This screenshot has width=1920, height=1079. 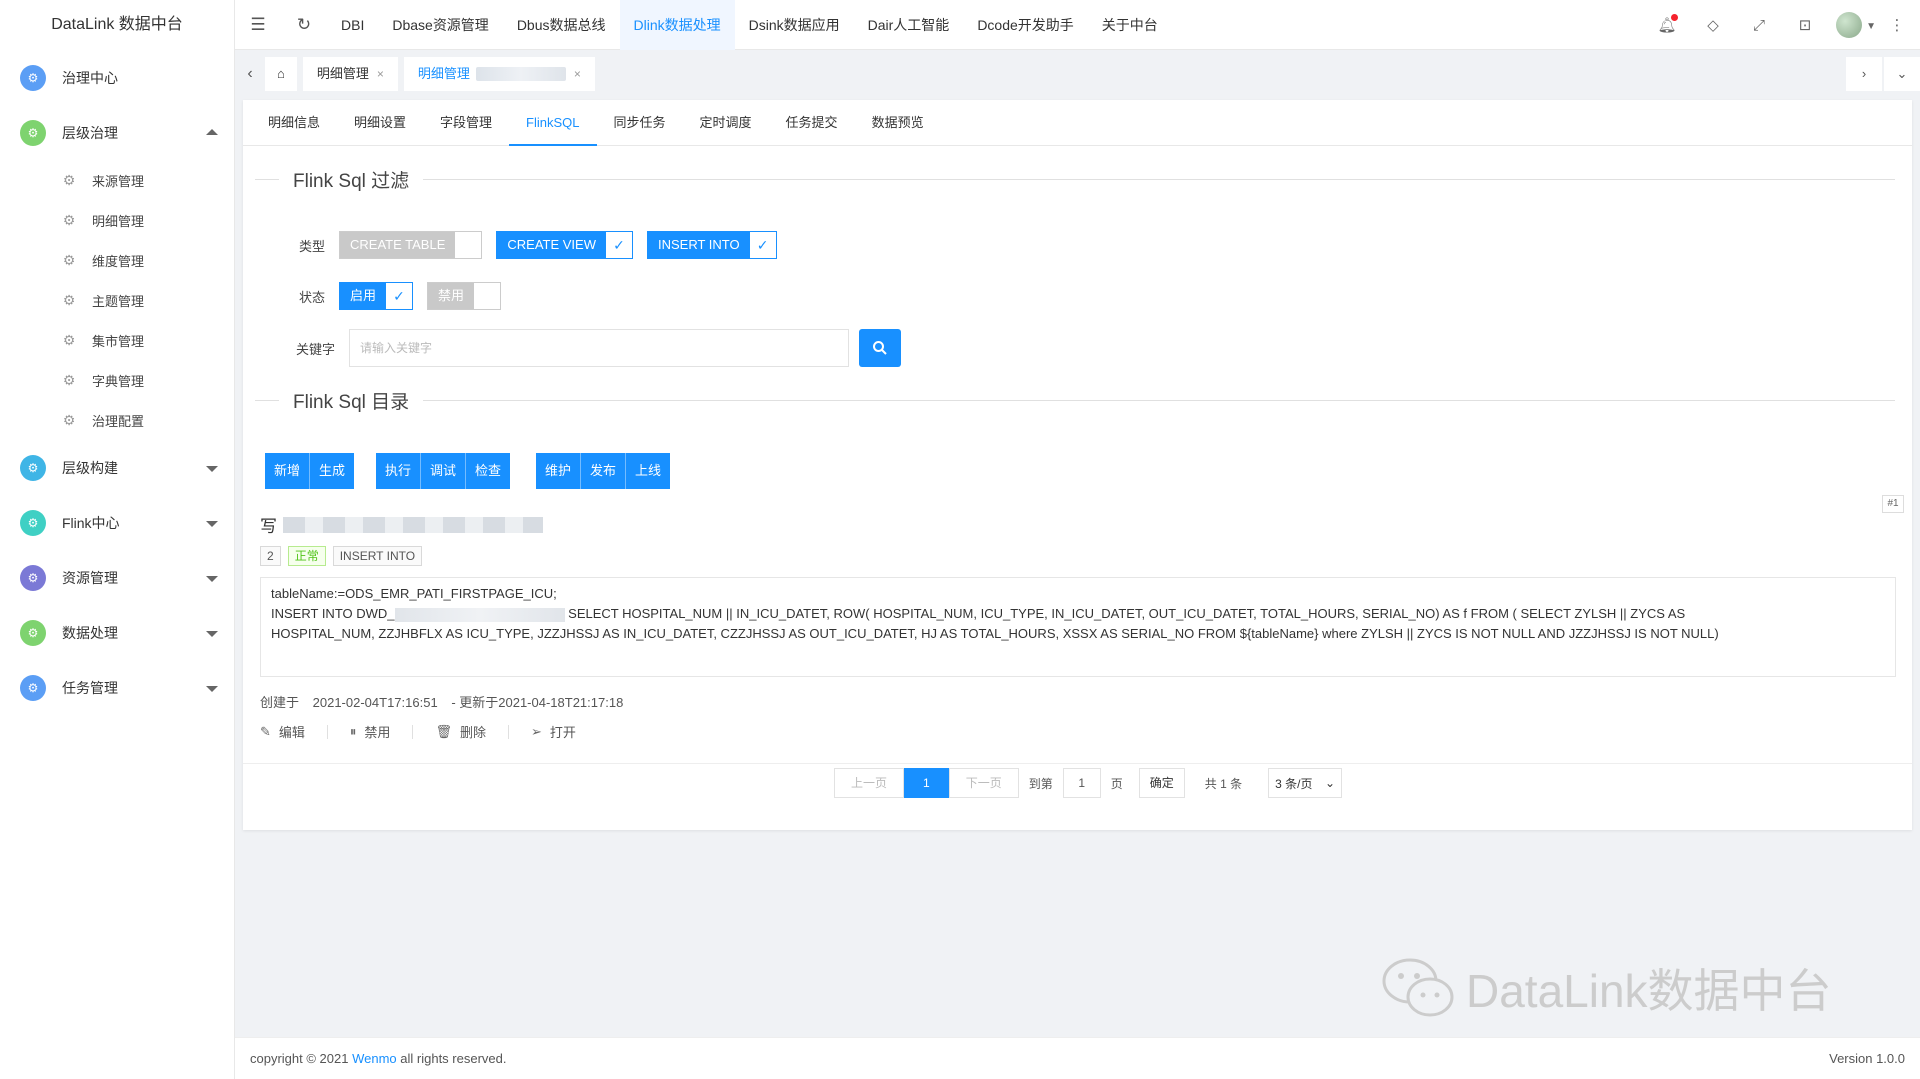 I want to click on total-count: 共 1 条, so click(x=1223, y=783).